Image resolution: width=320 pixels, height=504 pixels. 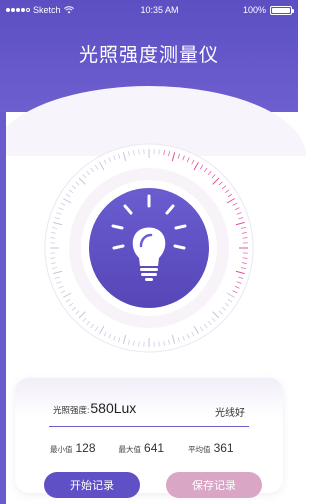 I want to click on stat-min: 最小值 128, so click(x=73, y=448).